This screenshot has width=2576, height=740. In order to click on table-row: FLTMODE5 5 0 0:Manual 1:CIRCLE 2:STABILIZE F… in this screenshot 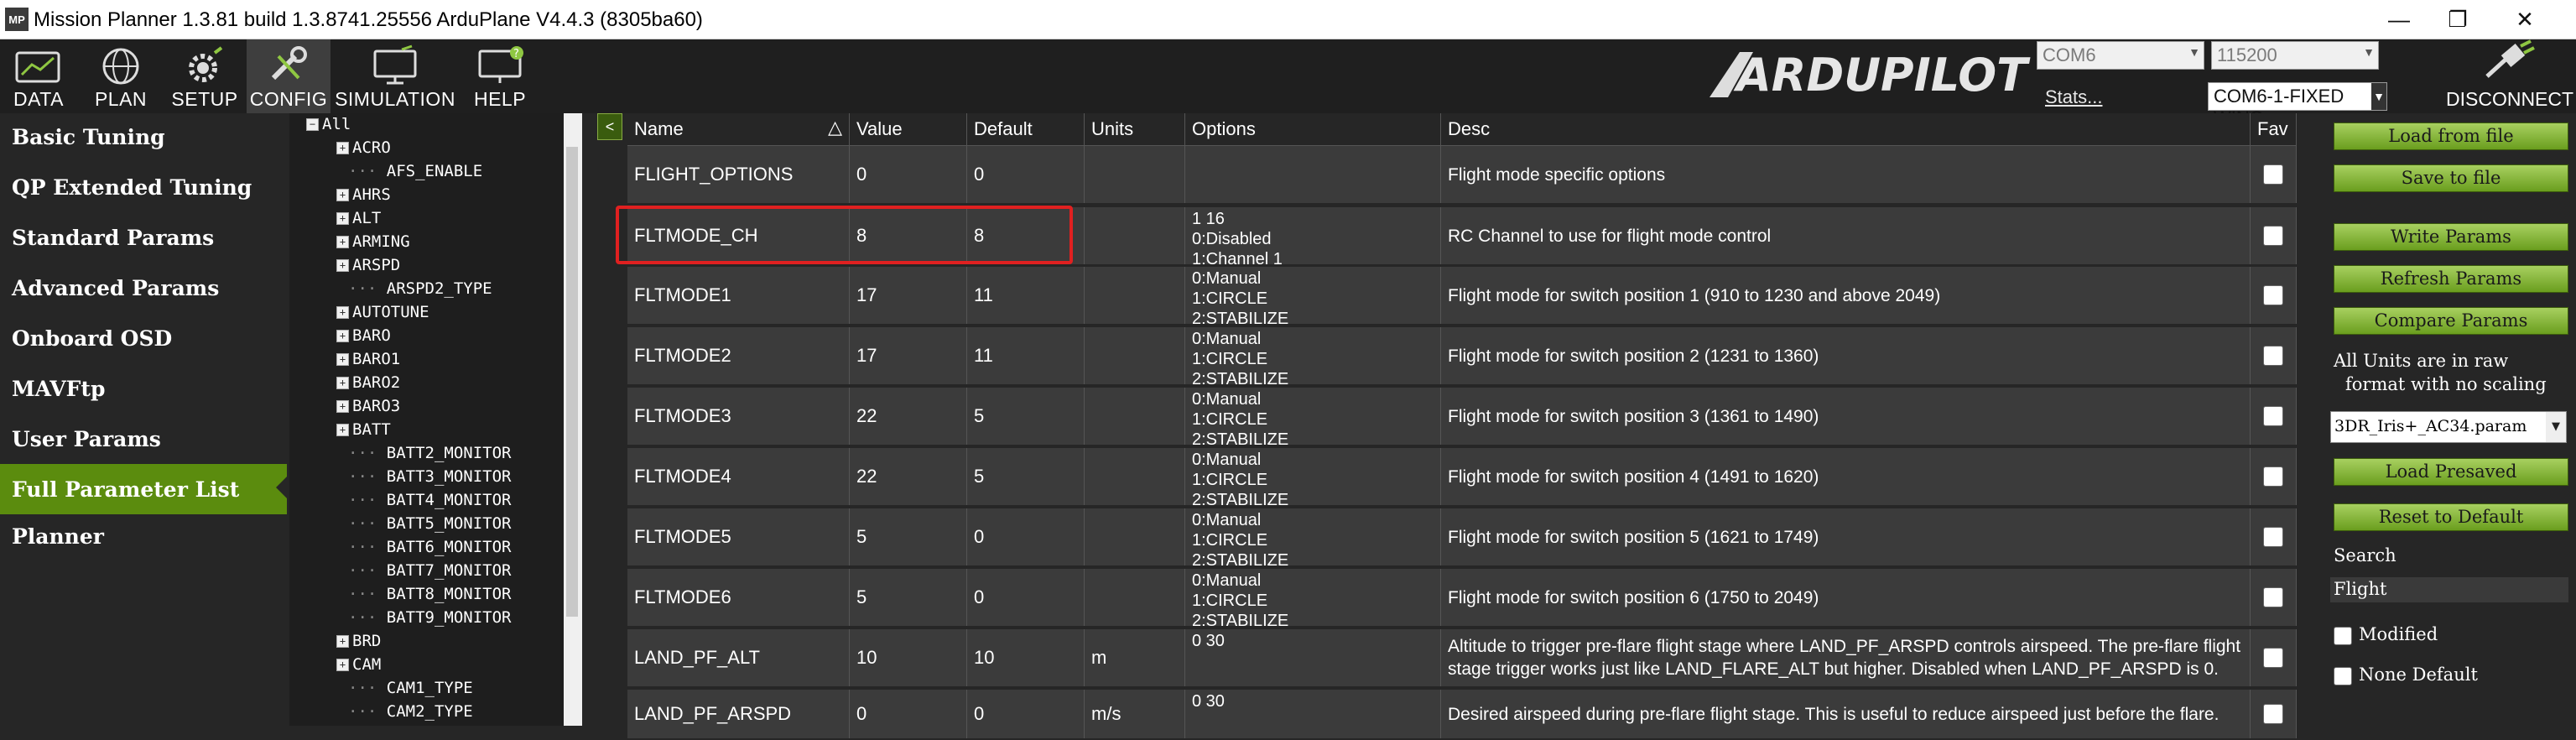, I will do `click(1462, 537)`.